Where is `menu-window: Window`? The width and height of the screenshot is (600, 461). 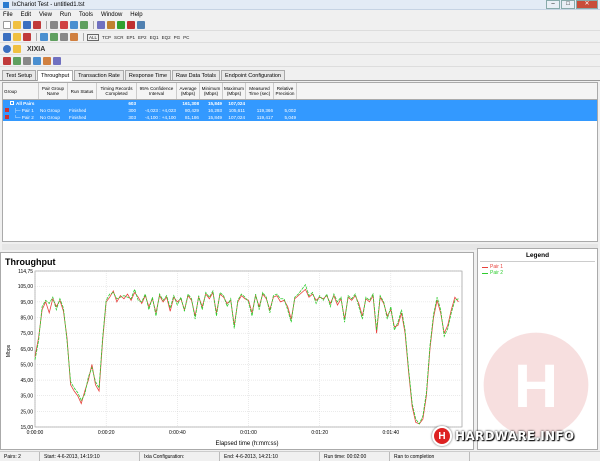
menu-window: Window is located at coordinates (111, 15).